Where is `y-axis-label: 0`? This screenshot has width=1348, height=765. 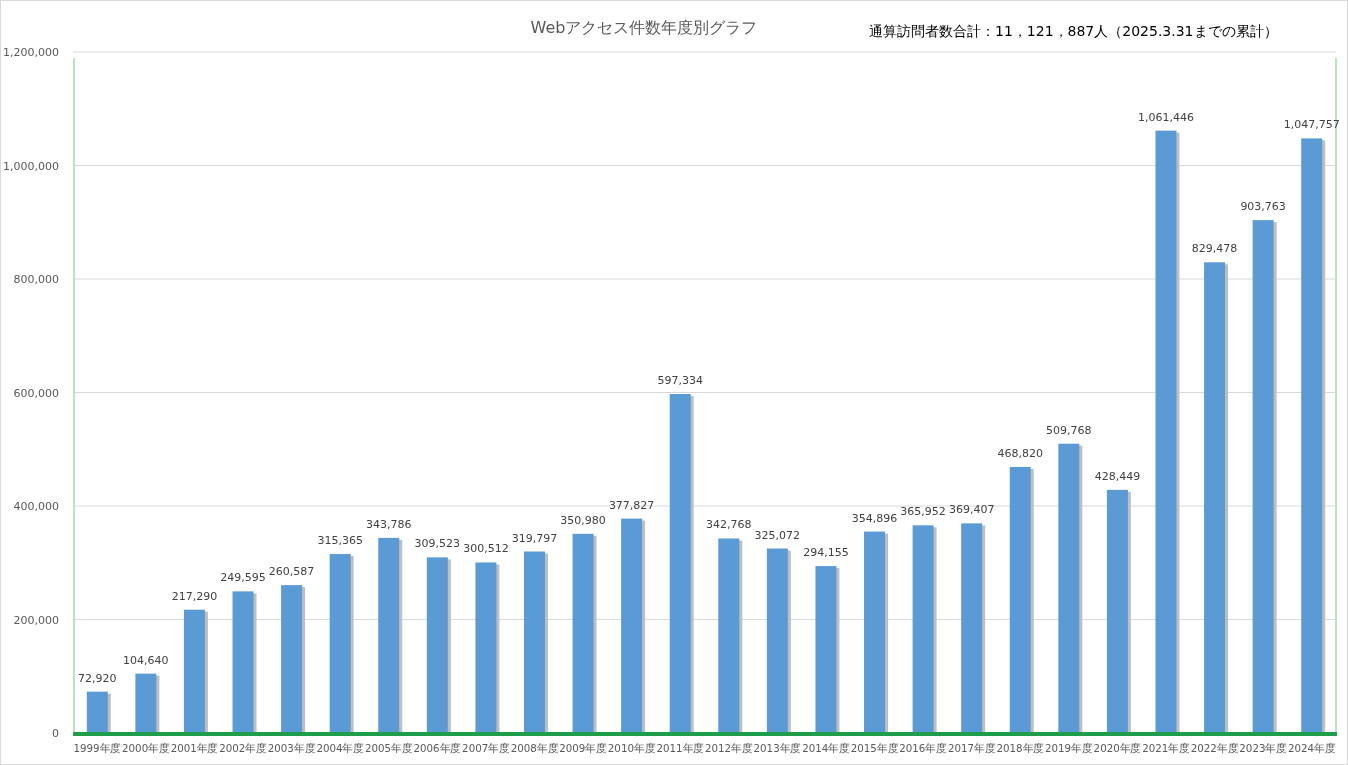
y-axis-label: 0 is located at coordinates (55, 733).